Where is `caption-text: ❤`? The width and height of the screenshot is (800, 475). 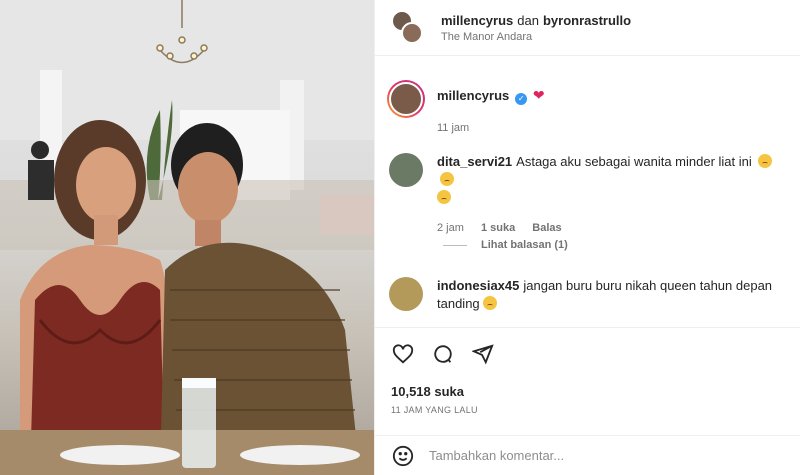
caption-text: ❤ is located at coordinates (538, 95).